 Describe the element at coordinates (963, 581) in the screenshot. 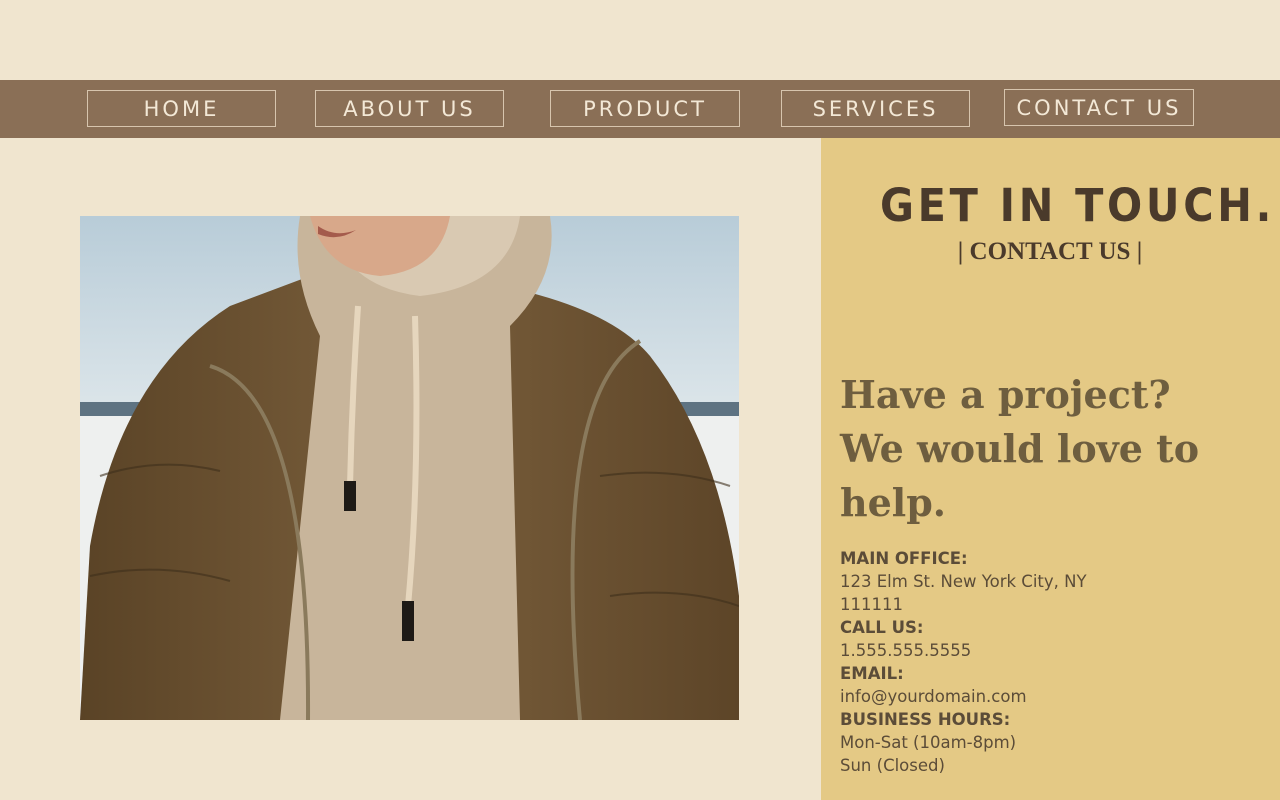

I see `main-office-address-line-1: 123 Elm St. New York City, NY` at that location.